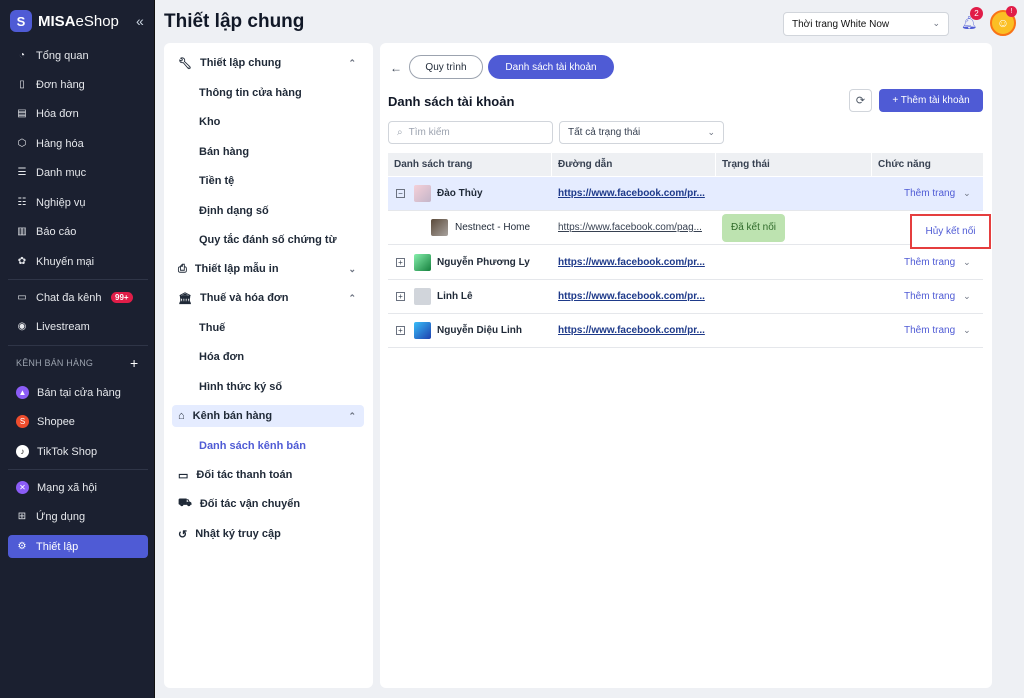 This screenshot has width=1024, height=698. Describe the element at coordinates (268, 475) in the screenshot. I see `menu-payment-partners: ▭ Đối tác thanh toán` at that location.